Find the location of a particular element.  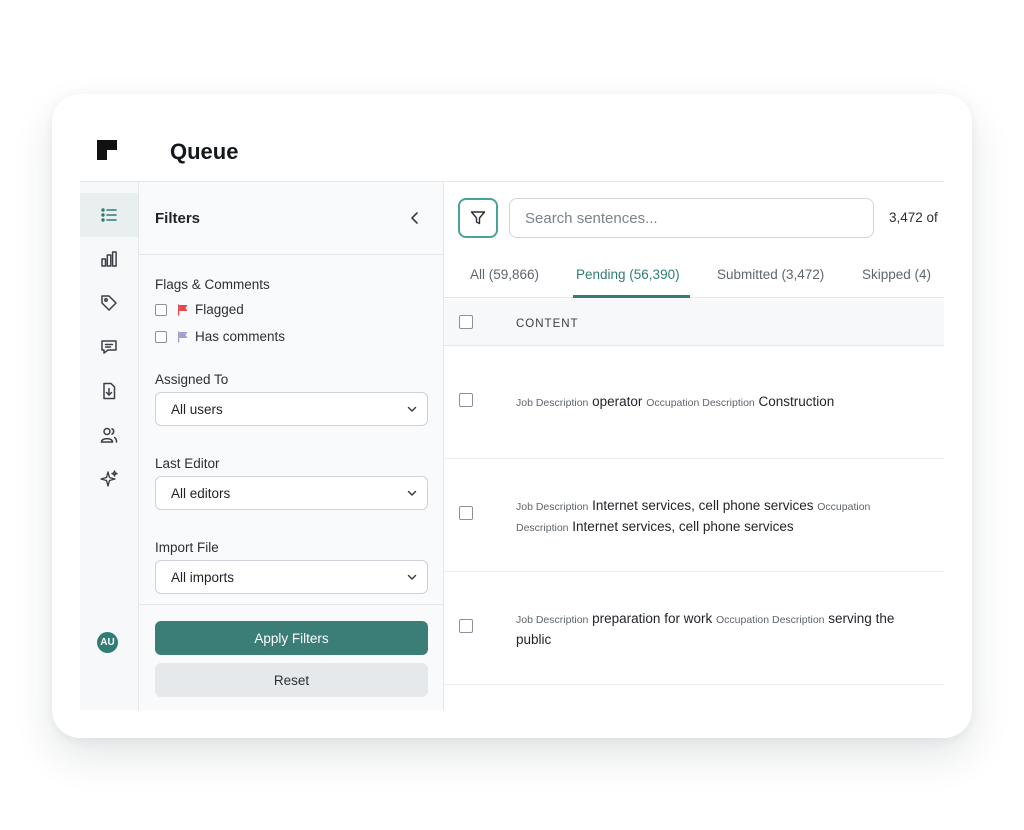

nav-import is located at coordinates (109, 391).